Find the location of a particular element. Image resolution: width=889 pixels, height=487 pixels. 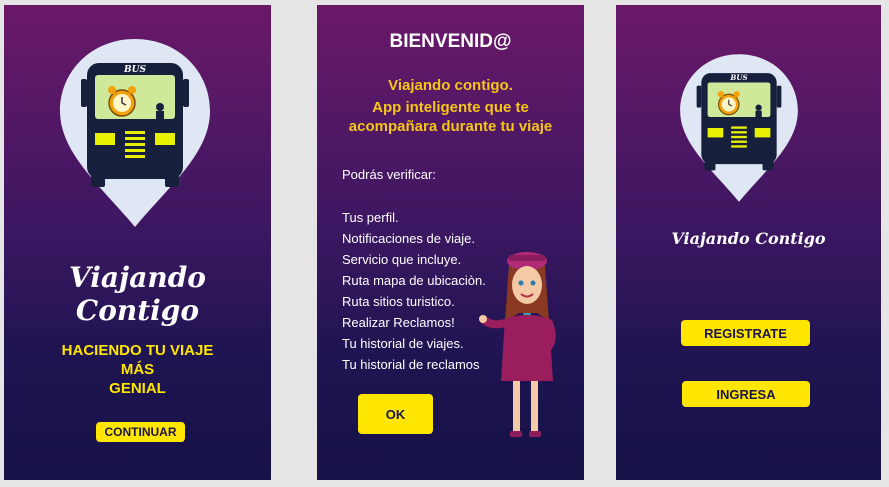

welcome-subtitle-3: acompañara durante tu viaje is located at coordinates (450, 126).